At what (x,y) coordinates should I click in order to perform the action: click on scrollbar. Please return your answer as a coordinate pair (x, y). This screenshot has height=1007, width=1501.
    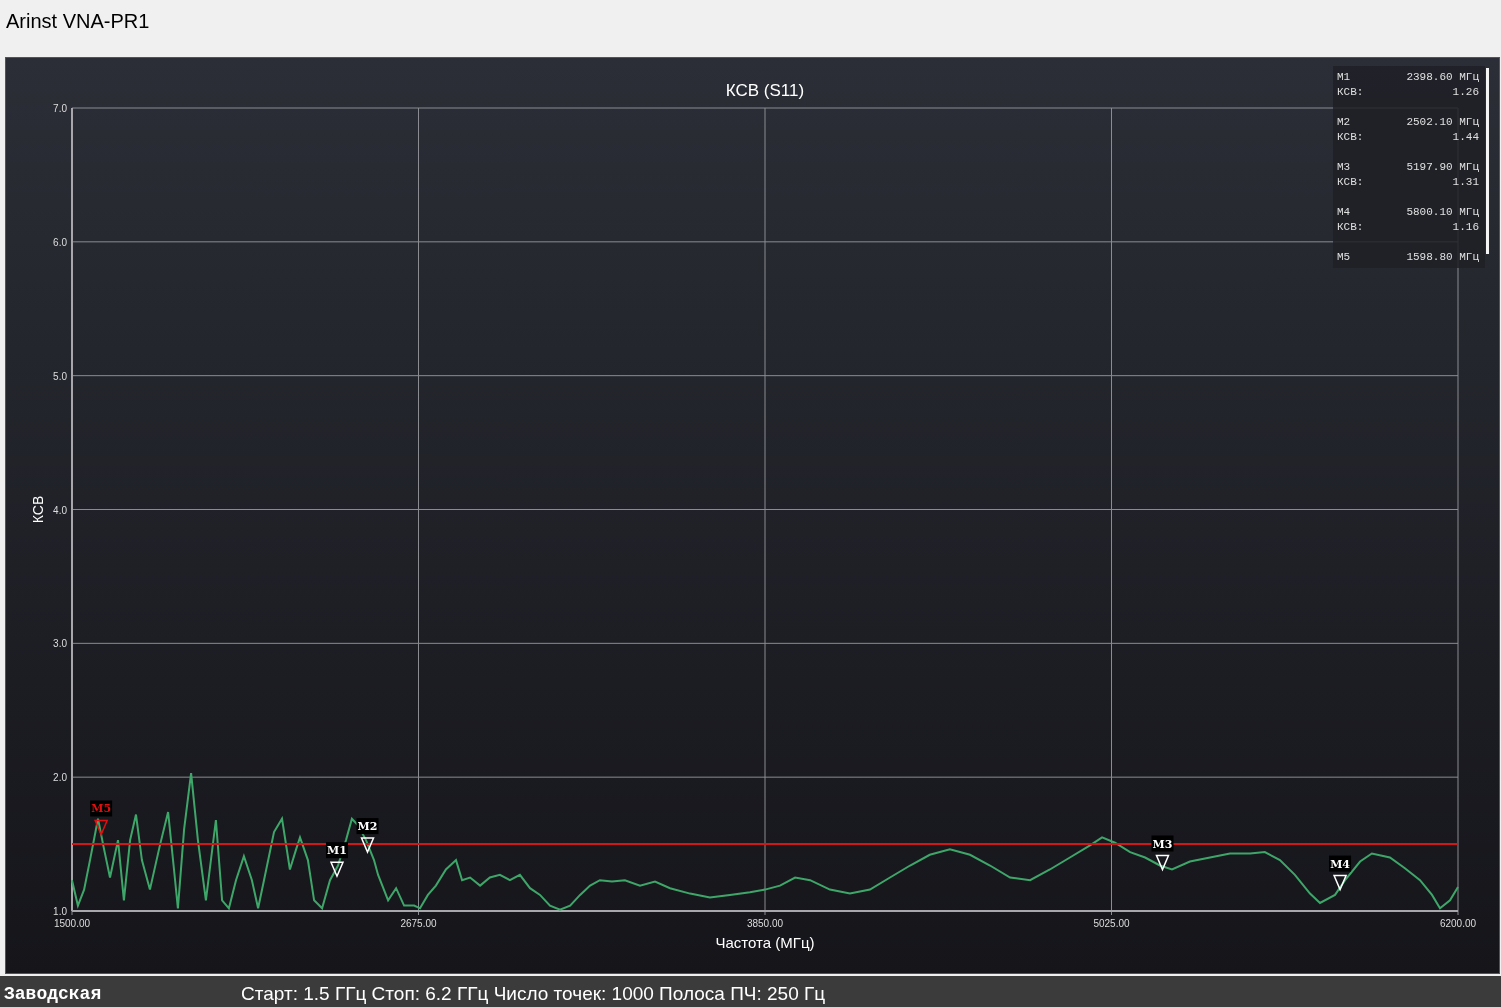
    Looking at the image, I should click on (1487, 161).